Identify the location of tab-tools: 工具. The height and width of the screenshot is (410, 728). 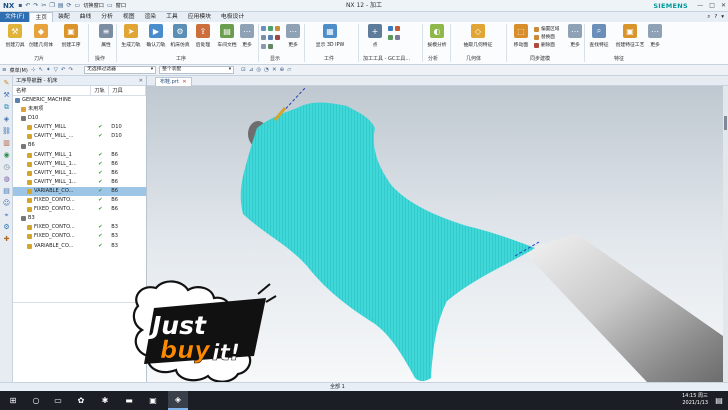
(172, 17).